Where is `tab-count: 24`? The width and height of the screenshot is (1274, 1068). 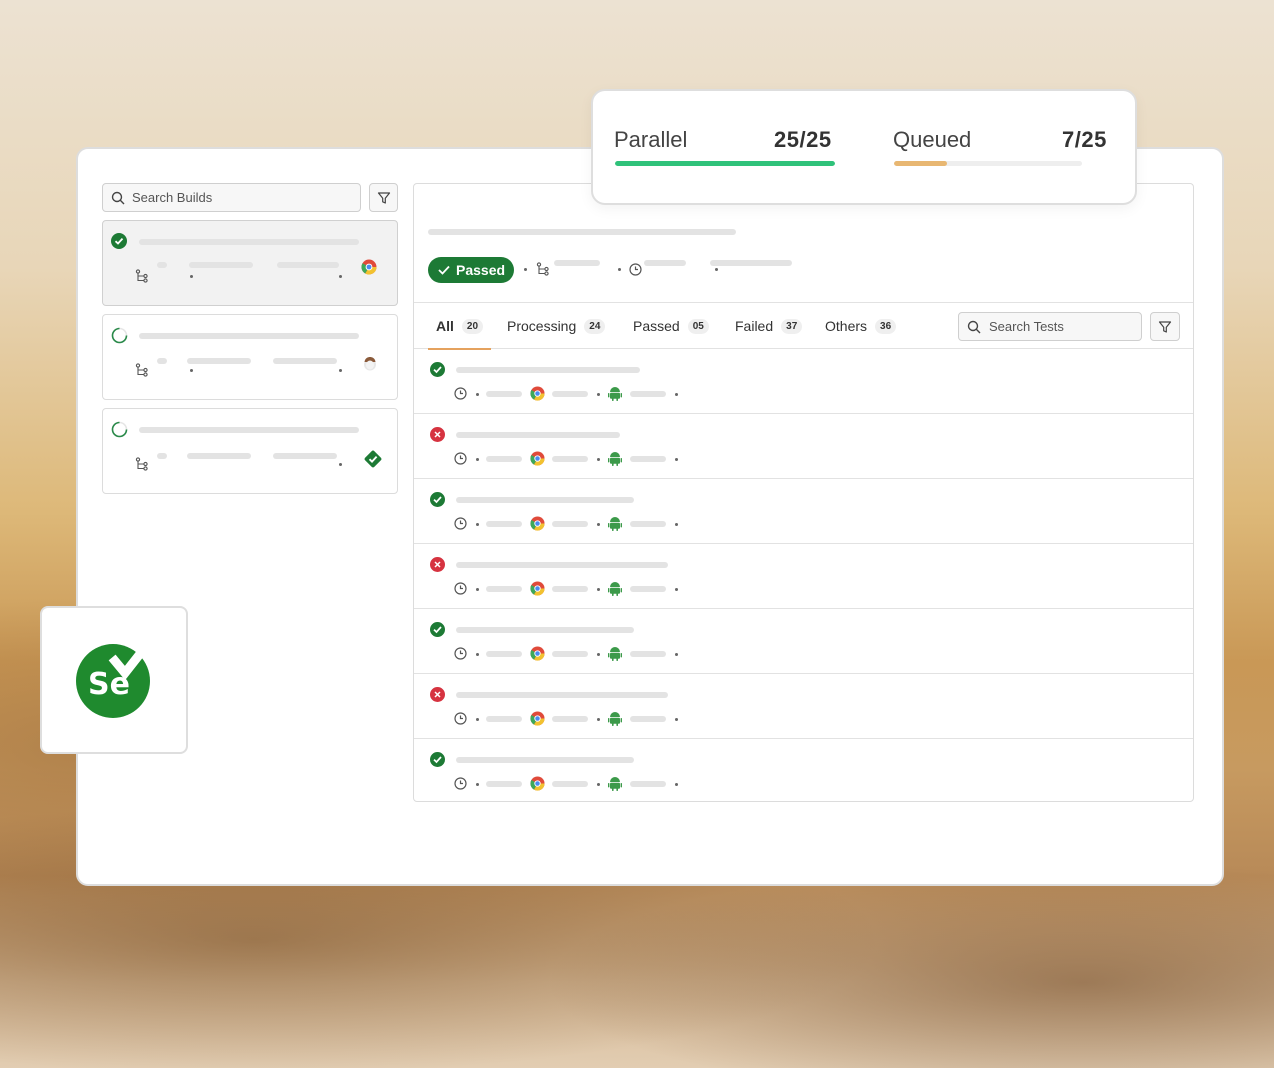
tab-count: 24 is located at coordinates (595, 326).